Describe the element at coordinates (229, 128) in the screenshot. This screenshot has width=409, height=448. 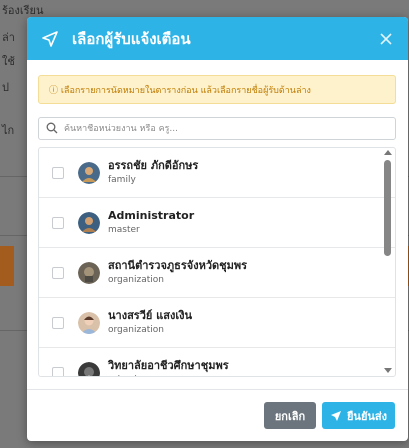
I see `search-input` at that location.